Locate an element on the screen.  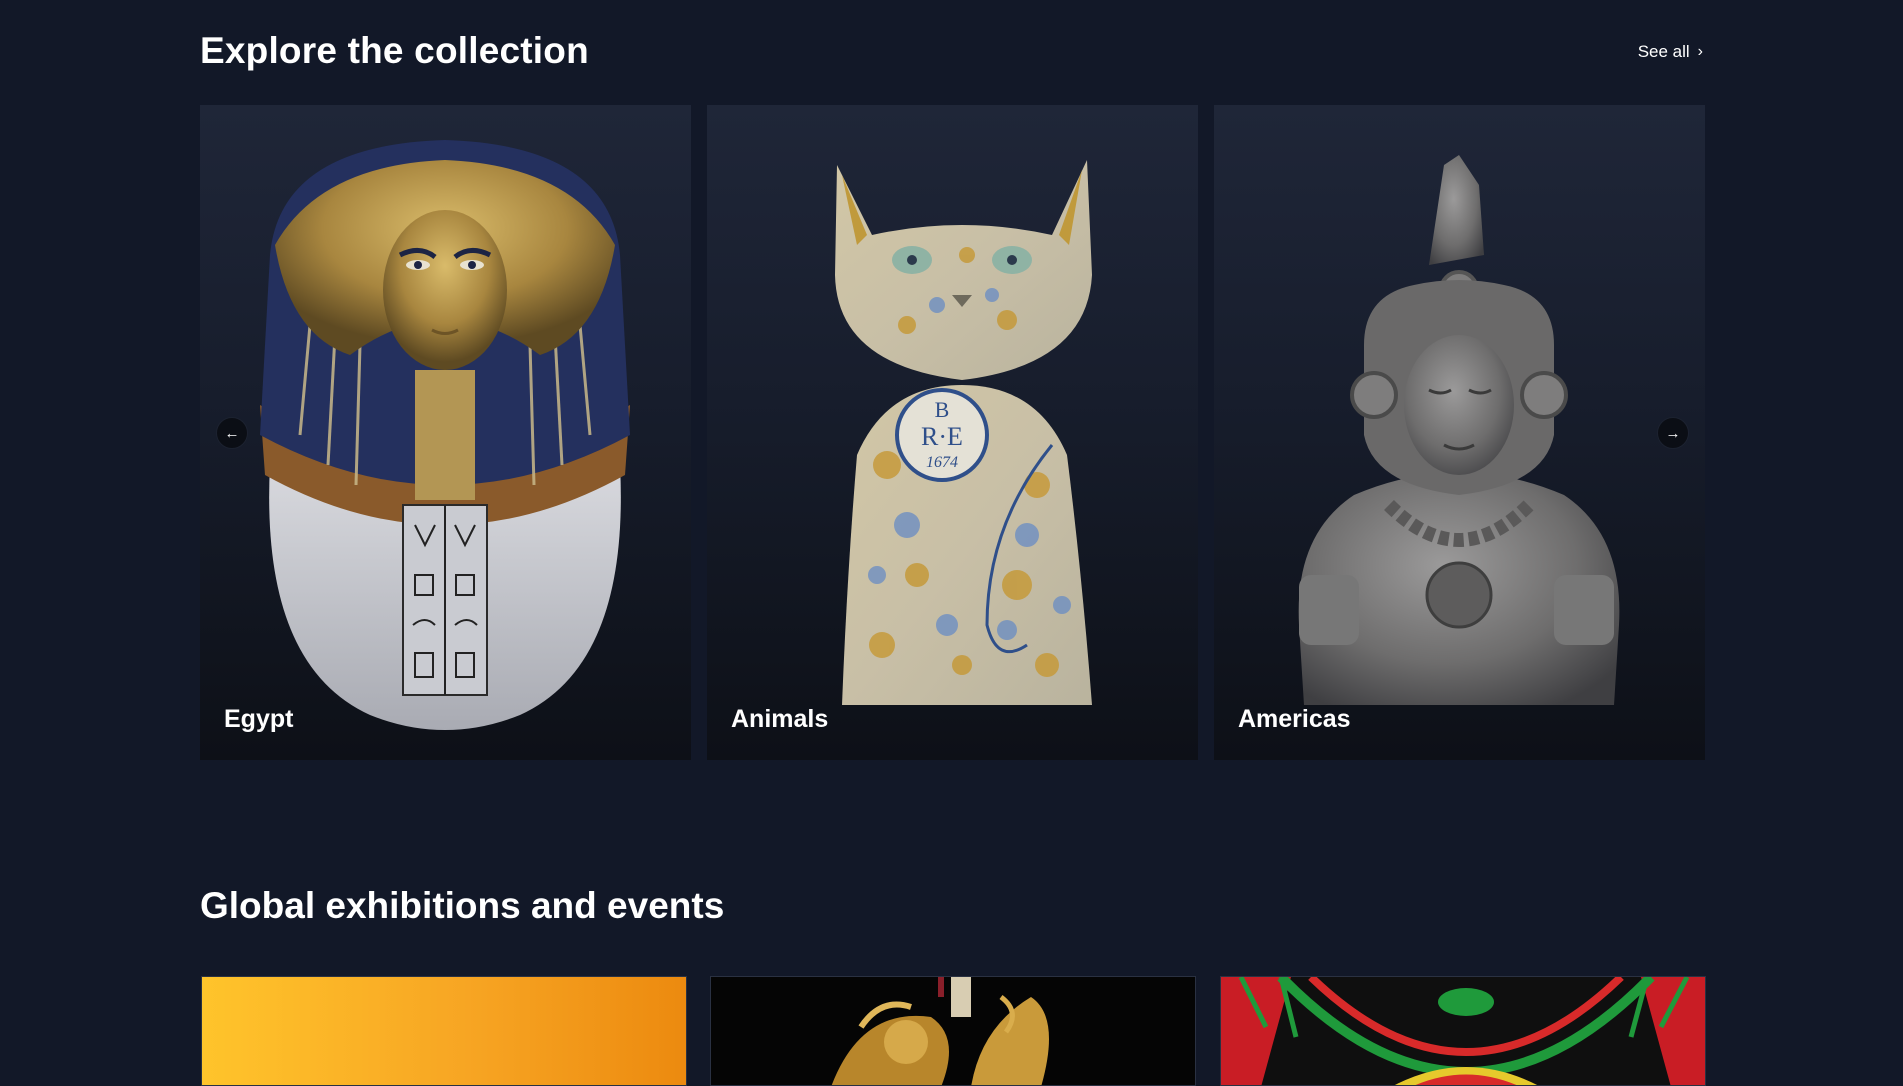
golden-figure-image is located at coordinates (953, 1031).